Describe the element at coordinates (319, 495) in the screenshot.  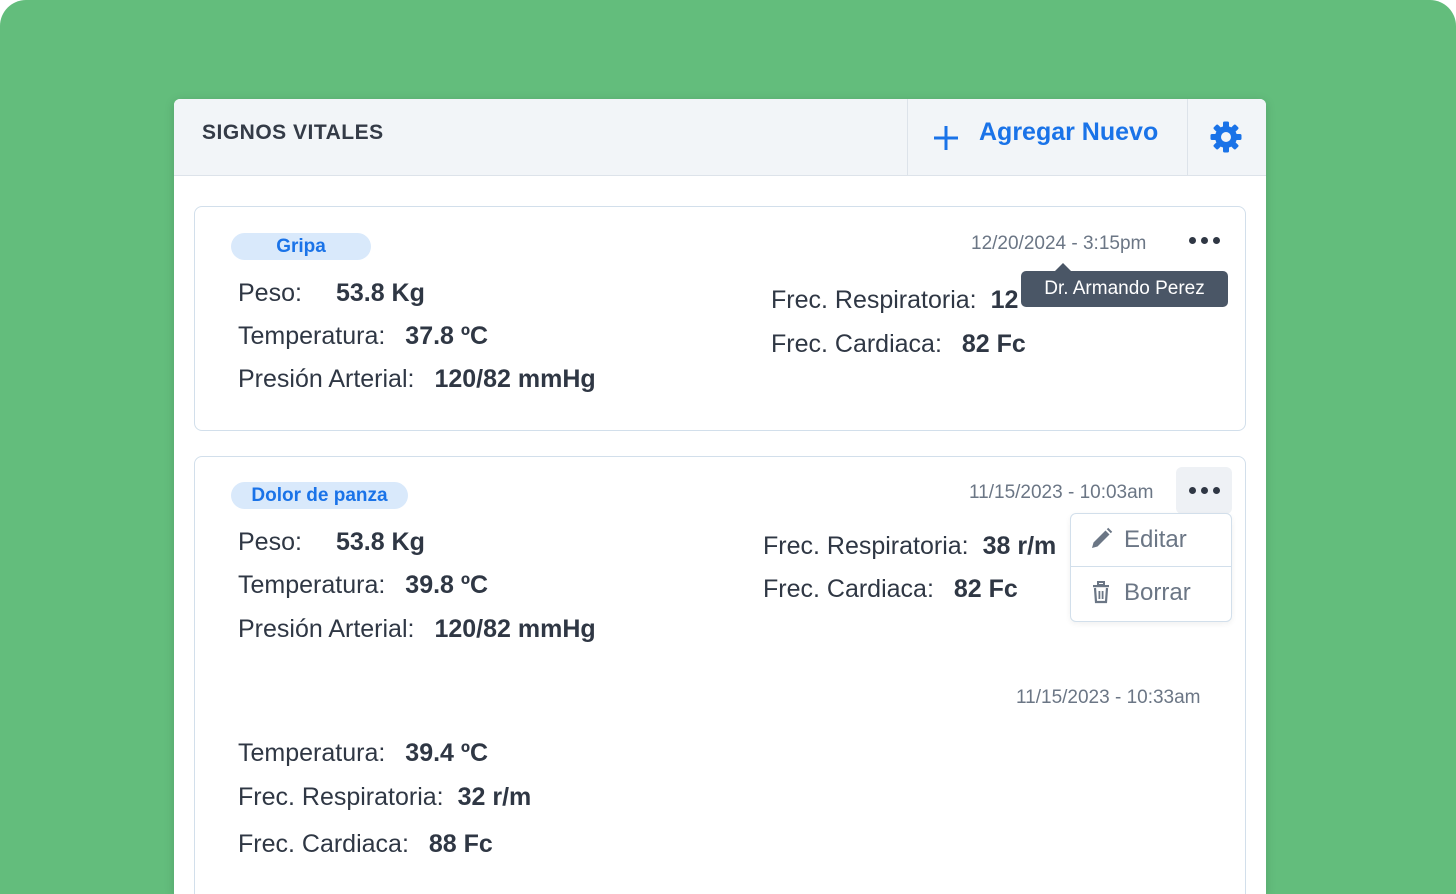
I see `diagnosis-tag: Dolor de panza` at that location.